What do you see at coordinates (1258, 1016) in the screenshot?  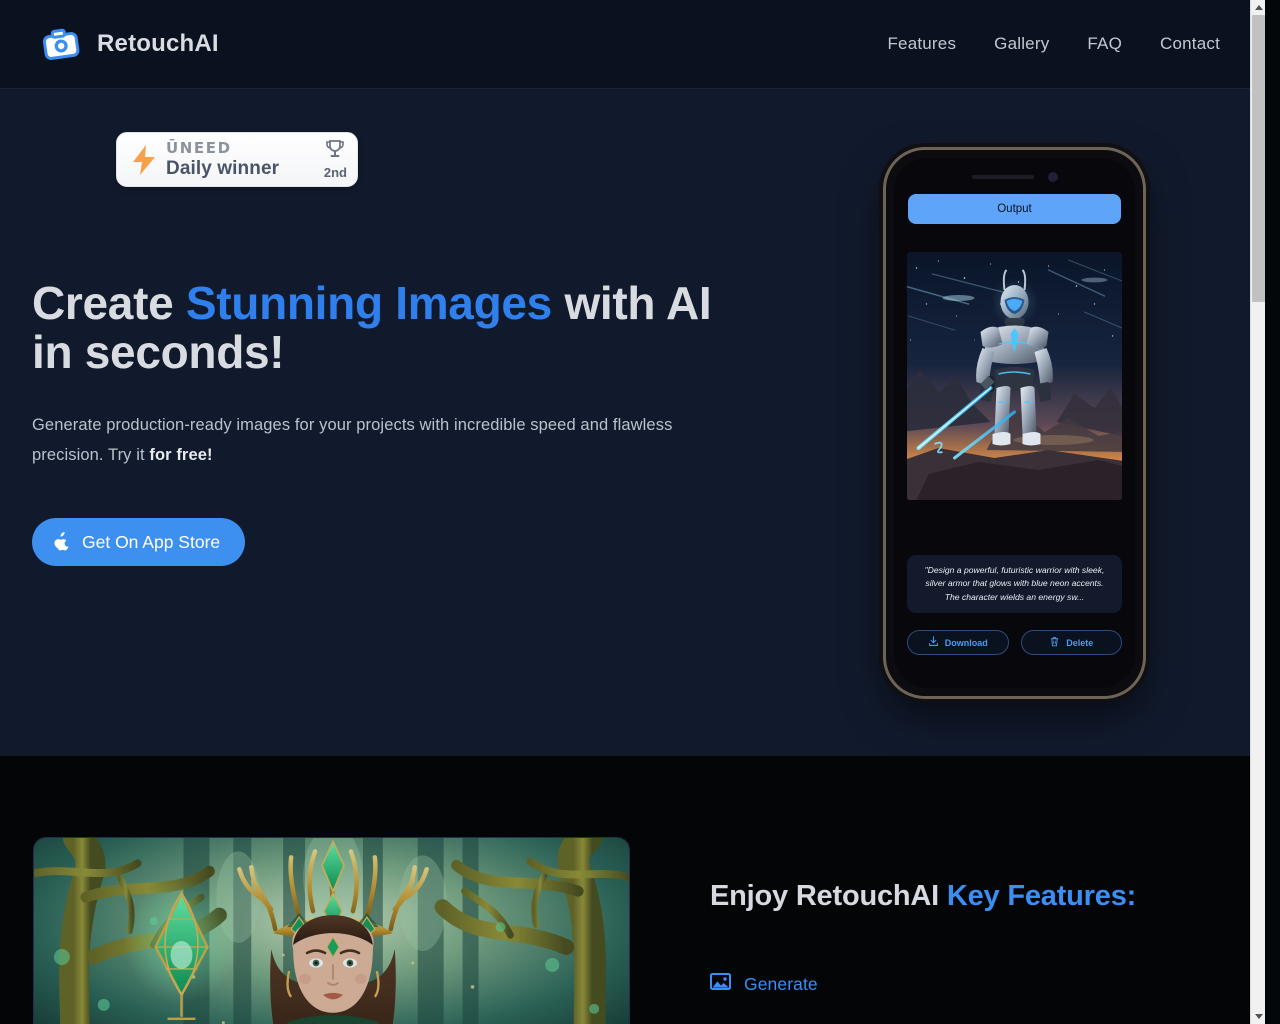 I see `scroll-down-arrow` at bounding box center [1258, 1016].